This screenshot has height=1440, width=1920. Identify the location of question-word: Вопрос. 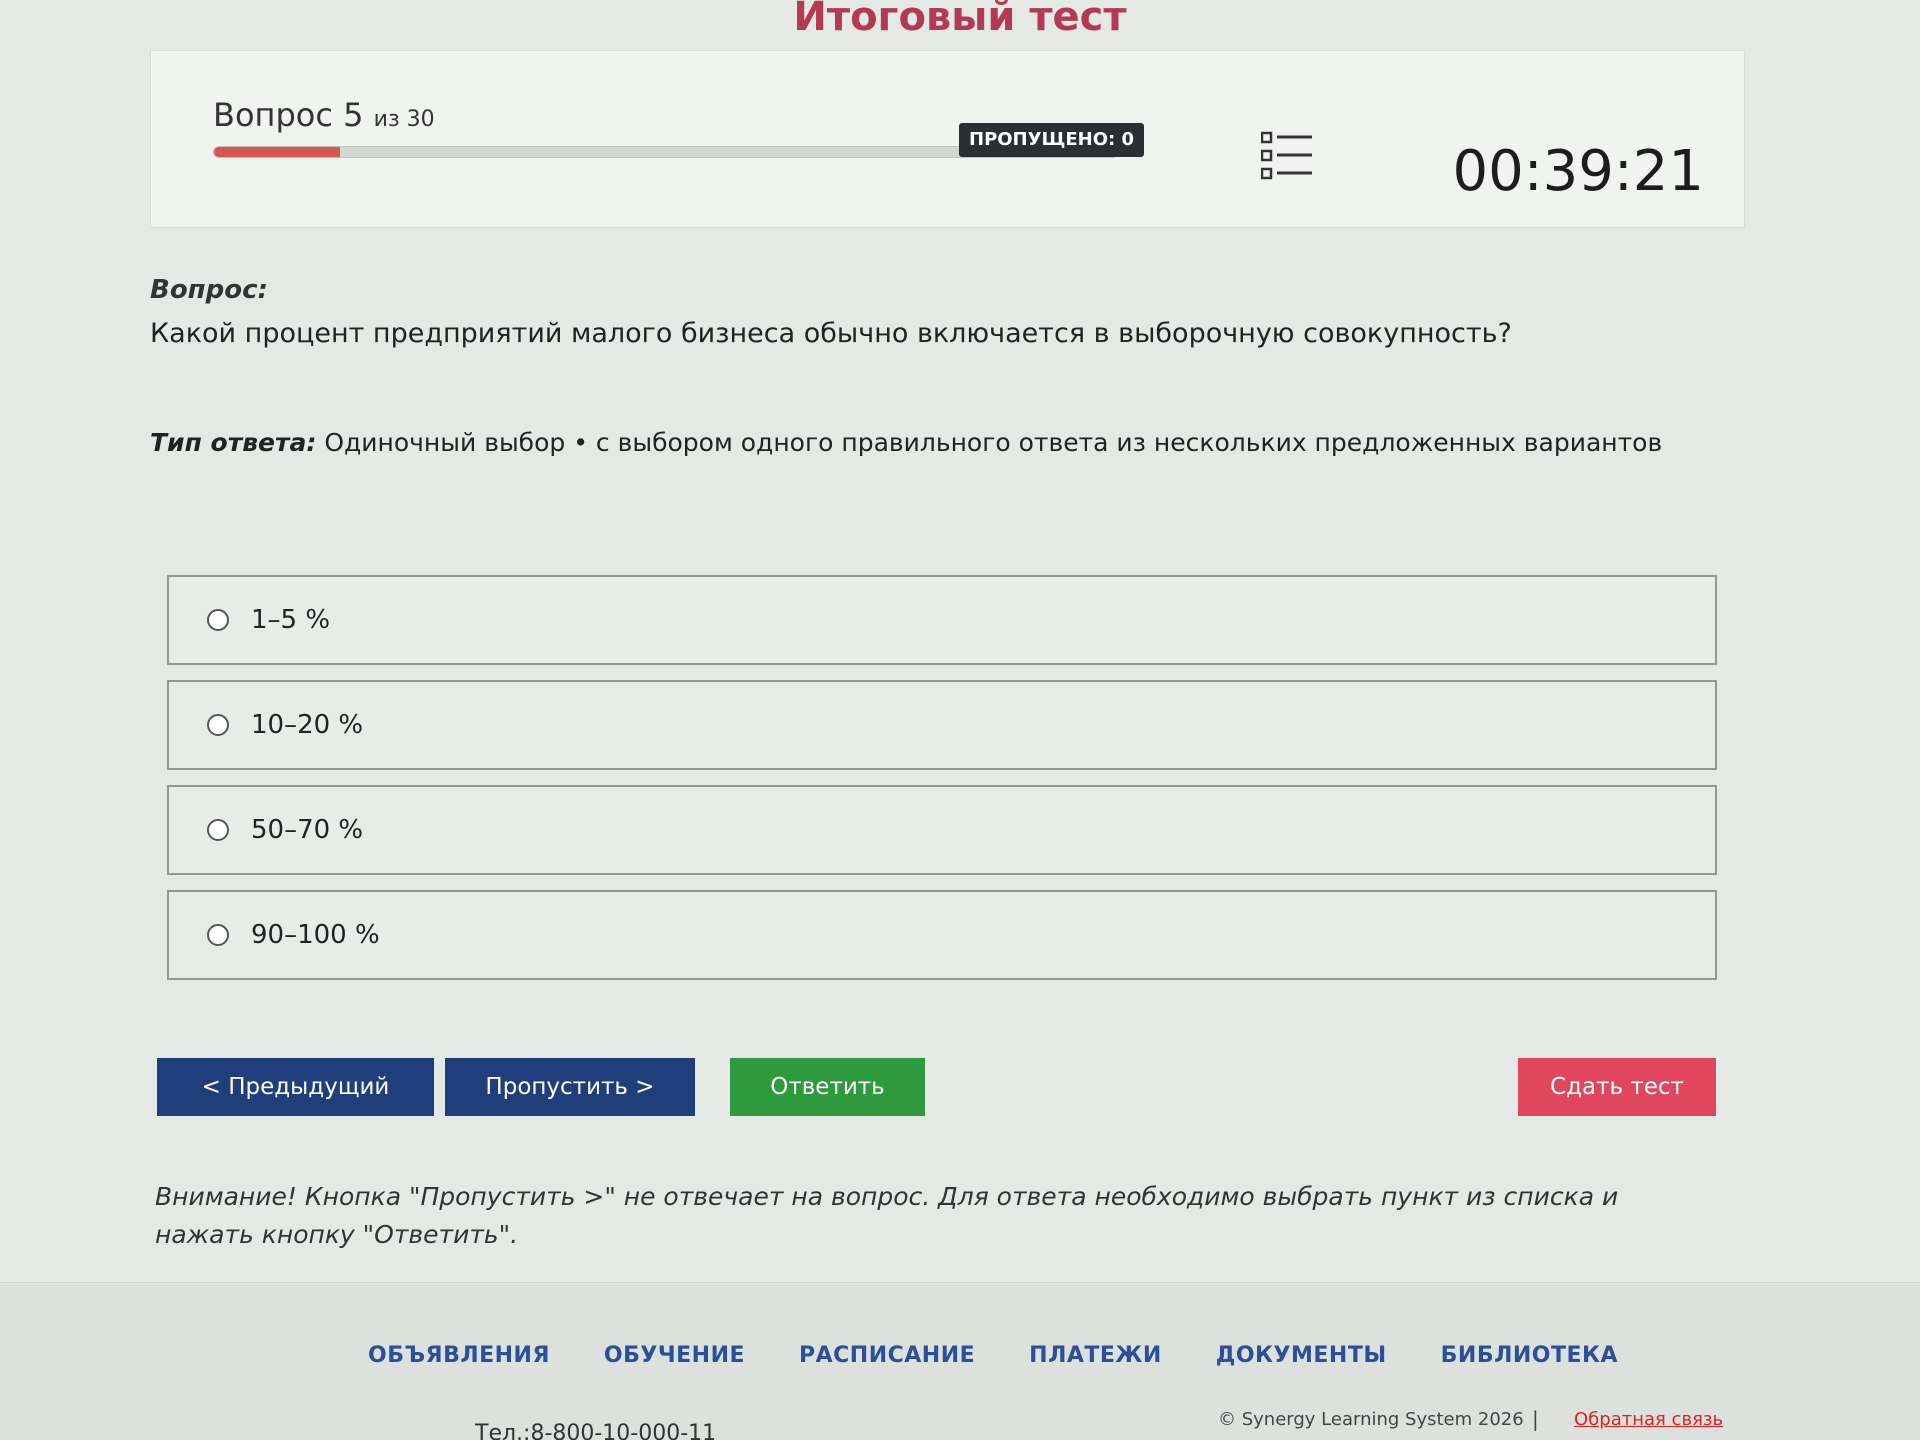
(273, 115).